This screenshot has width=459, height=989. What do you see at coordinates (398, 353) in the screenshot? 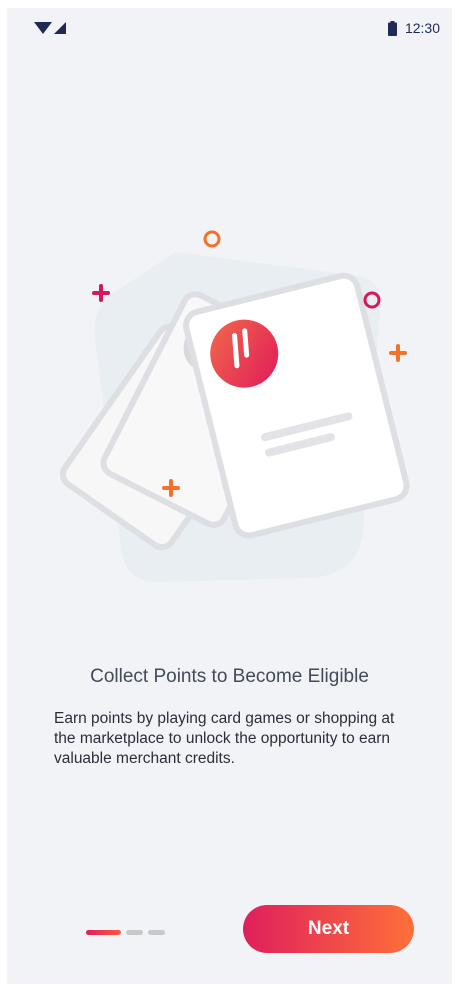
I see `plus-orange-decoration-right` at bounding box center [398, 353].